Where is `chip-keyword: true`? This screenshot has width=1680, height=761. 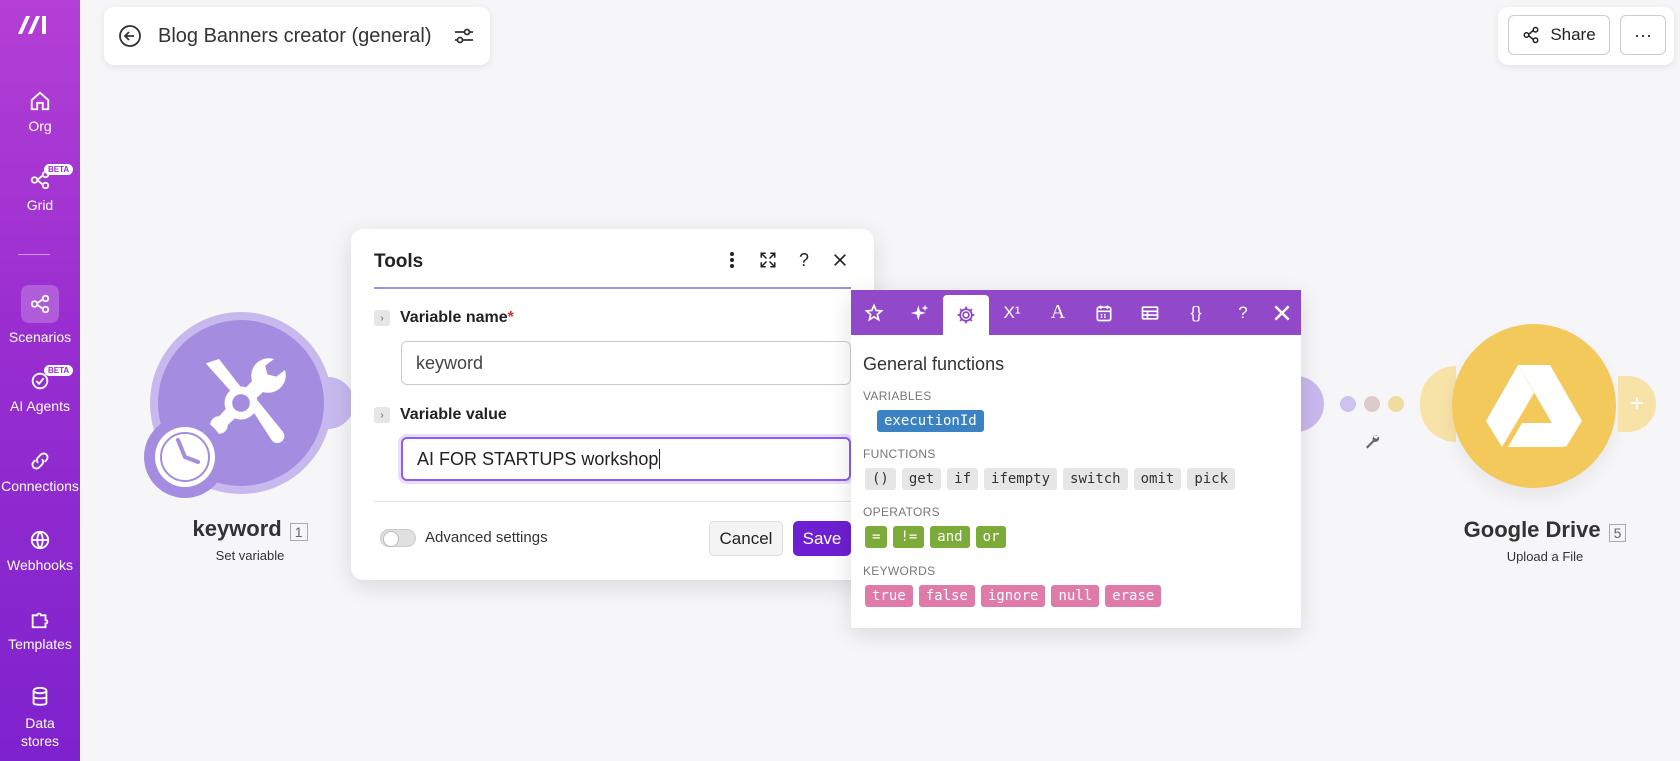 chip-keyword: true is located at coordinates (889, 596).